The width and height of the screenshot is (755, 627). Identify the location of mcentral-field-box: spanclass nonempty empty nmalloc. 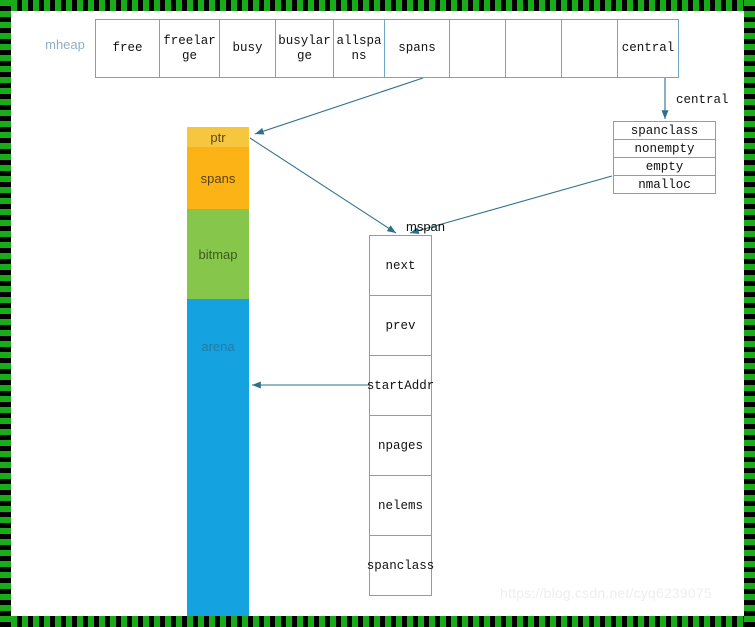
(664, 157).